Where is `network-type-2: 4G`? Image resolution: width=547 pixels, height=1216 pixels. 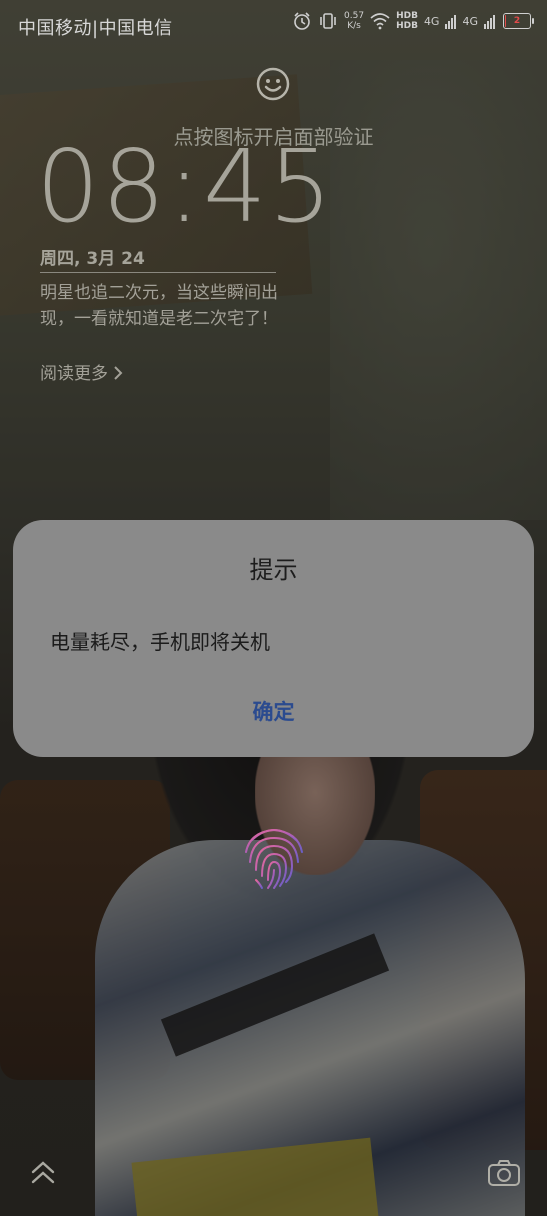 network-type-2: 4G is located at coordinates (470, 21).